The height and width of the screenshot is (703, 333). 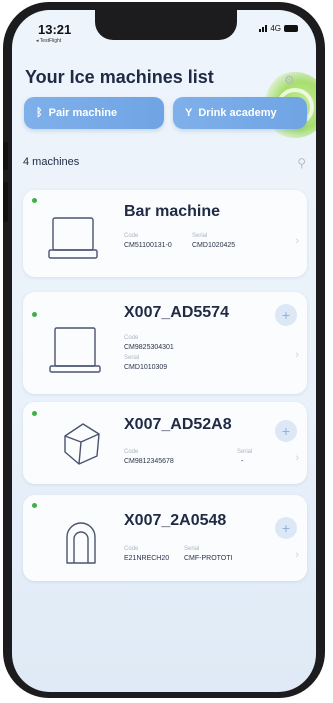 I want to click on drink-academy-label: Drink academy, so click(x=237, y=113).